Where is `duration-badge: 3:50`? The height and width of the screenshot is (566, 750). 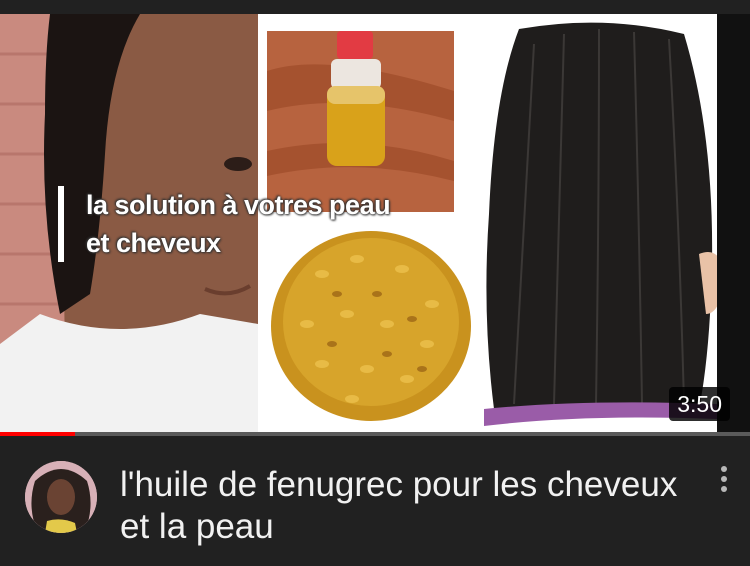
duration-badge: 3:50 is located at coordinates (699, 404).